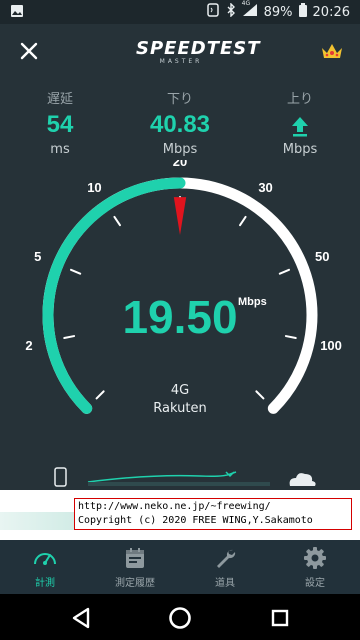  I want to click on download-label: 下り, so click(179, 99).